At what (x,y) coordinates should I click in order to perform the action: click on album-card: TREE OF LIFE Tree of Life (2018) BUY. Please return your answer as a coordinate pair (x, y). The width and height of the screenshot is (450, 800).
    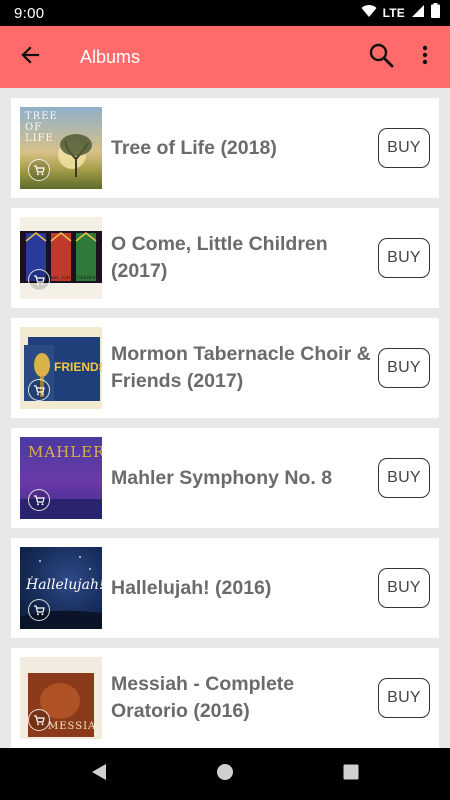
    Looking at the image, I should click on (225, 148).